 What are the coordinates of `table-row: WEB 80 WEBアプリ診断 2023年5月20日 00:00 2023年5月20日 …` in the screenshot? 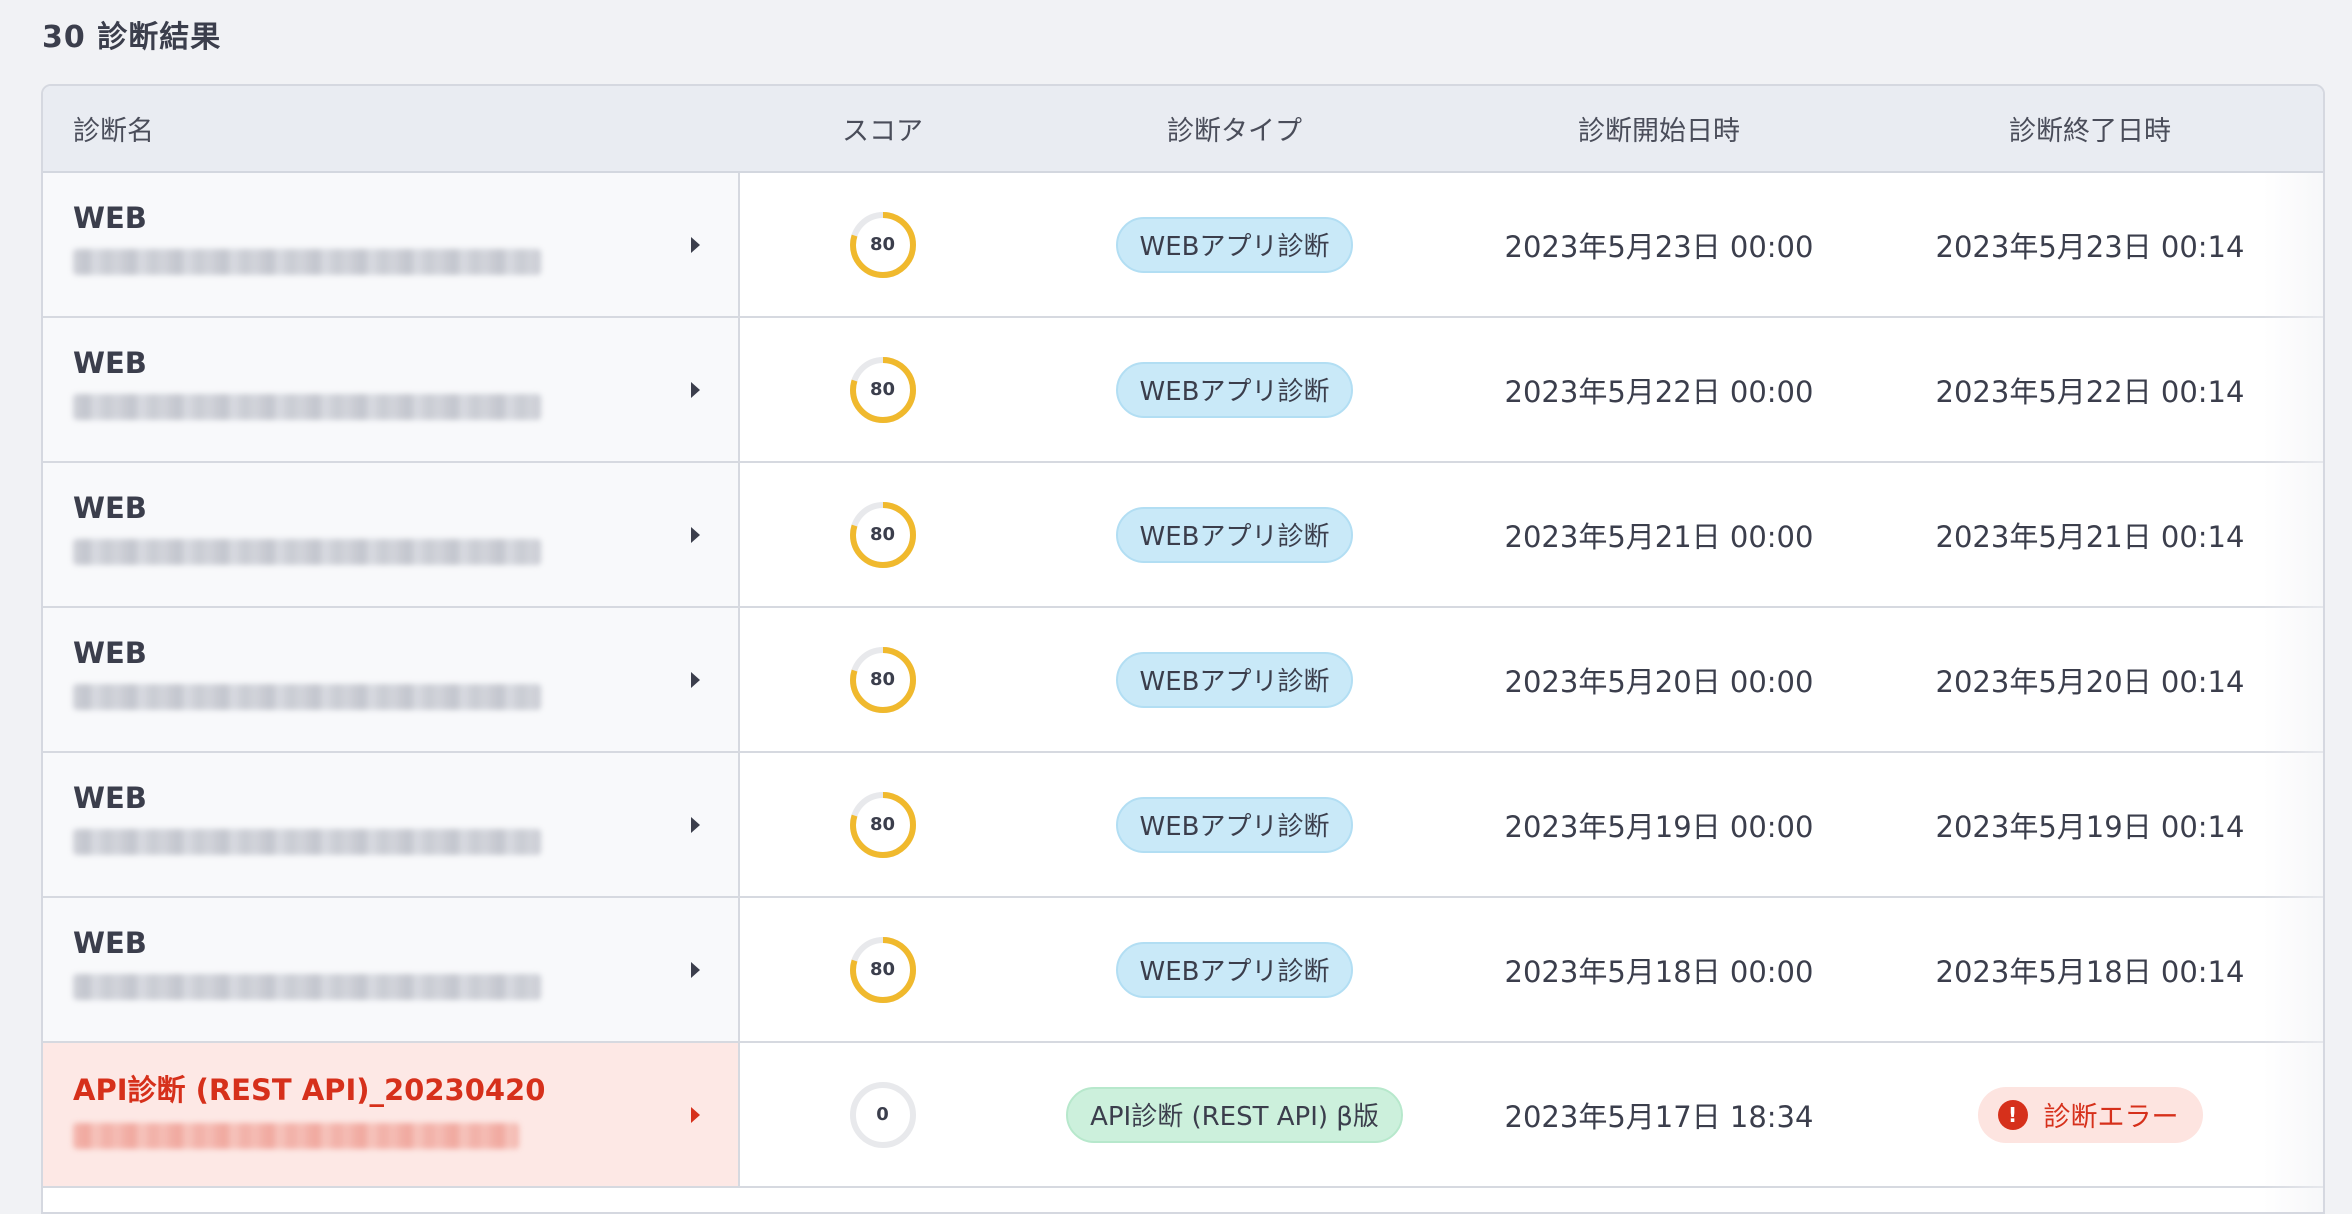 It's located at (1183, 680).